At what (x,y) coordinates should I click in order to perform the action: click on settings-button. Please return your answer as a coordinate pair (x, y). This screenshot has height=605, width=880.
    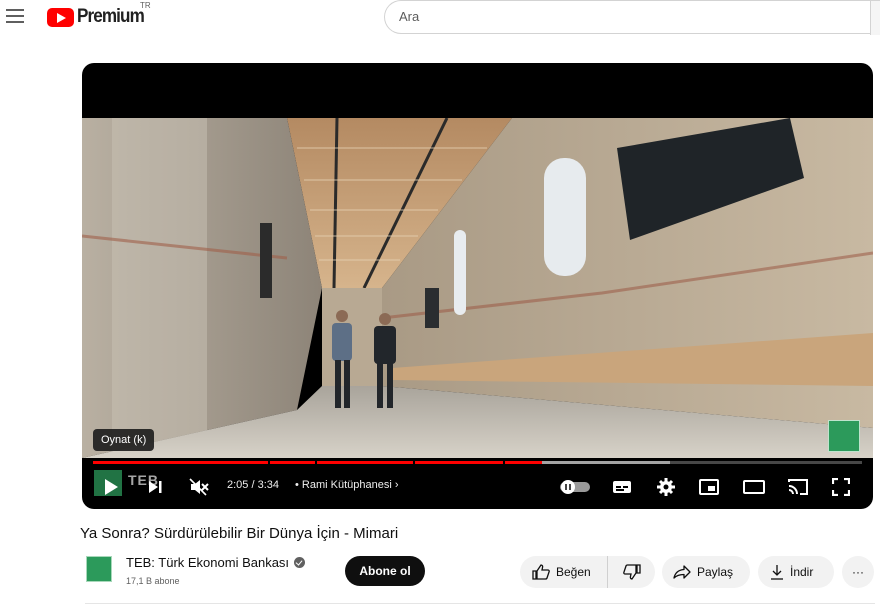
    Looking at the image, I should click on (666, 487).